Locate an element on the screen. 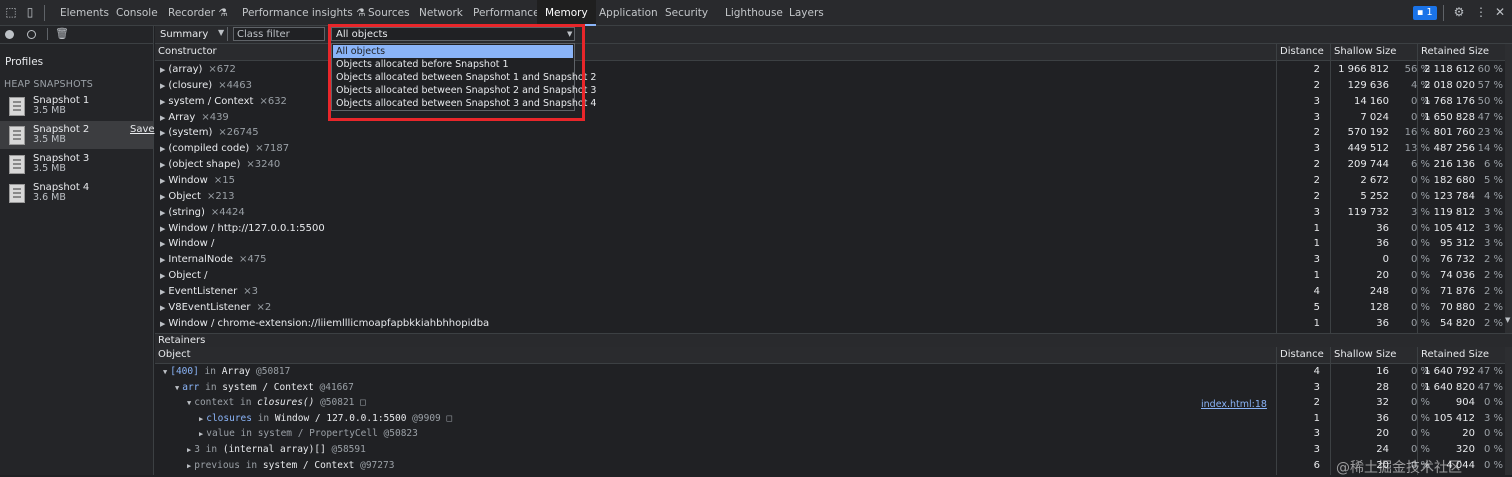  retainer-path-part: [400] is located at coordinates (184, 371).